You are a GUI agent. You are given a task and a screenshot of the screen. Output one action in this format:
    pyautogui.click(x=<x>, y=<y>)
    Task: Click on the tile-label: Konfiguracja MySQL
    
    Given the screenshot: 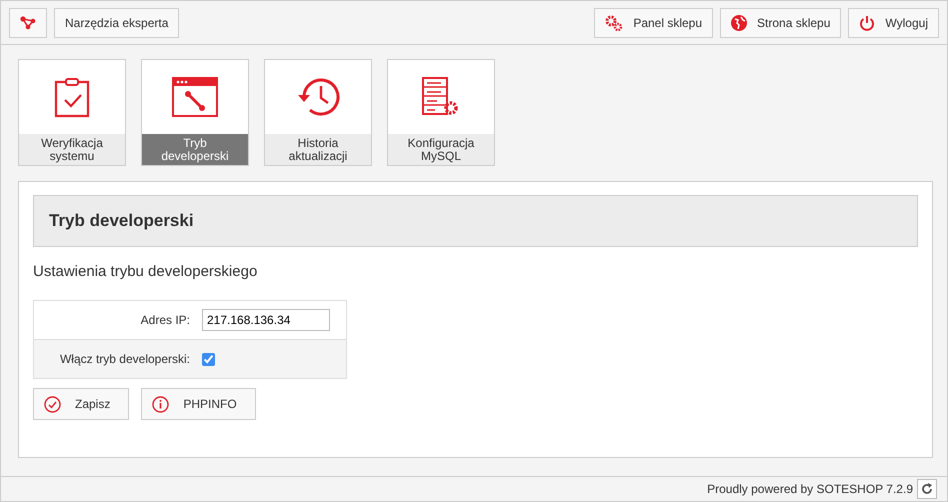 What is the action you would take?
    pyautogui.click(x=441, y=149)
    